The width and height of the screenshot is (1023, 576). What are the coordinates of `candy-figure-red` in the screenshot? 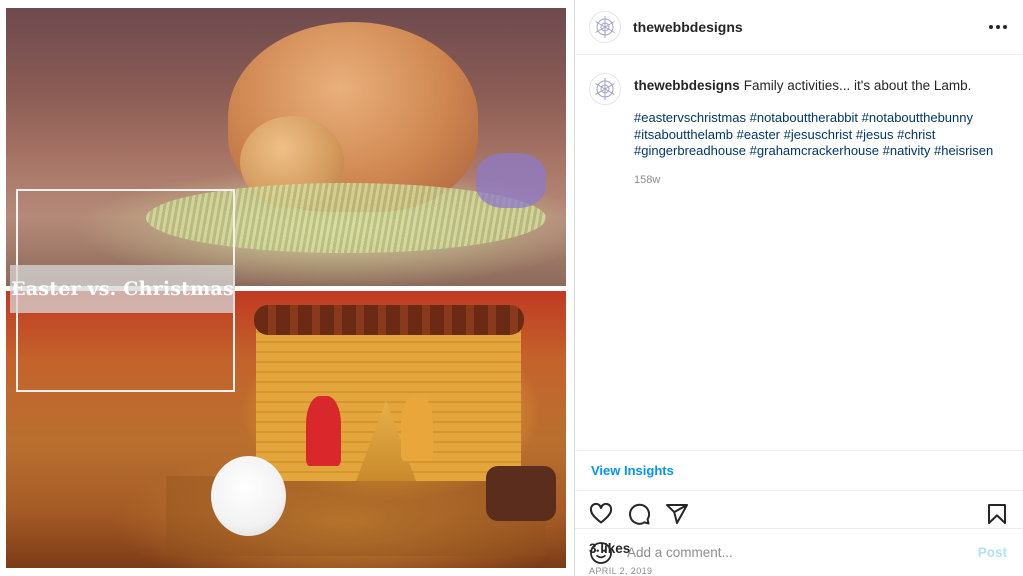 It's located at (323, 431).